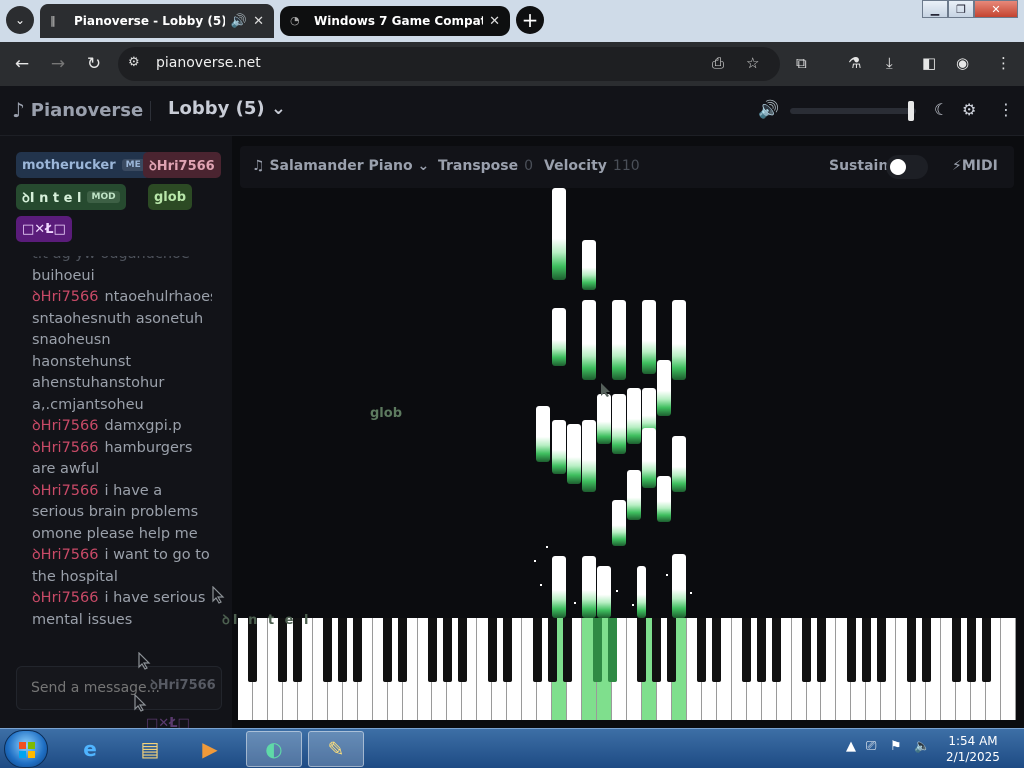 The height and width of the screenshot is (768, 1024). I want to click on tab-windows7-compat: ◔ Windows 7 Game Compatibili ✕, so click(395, 21).